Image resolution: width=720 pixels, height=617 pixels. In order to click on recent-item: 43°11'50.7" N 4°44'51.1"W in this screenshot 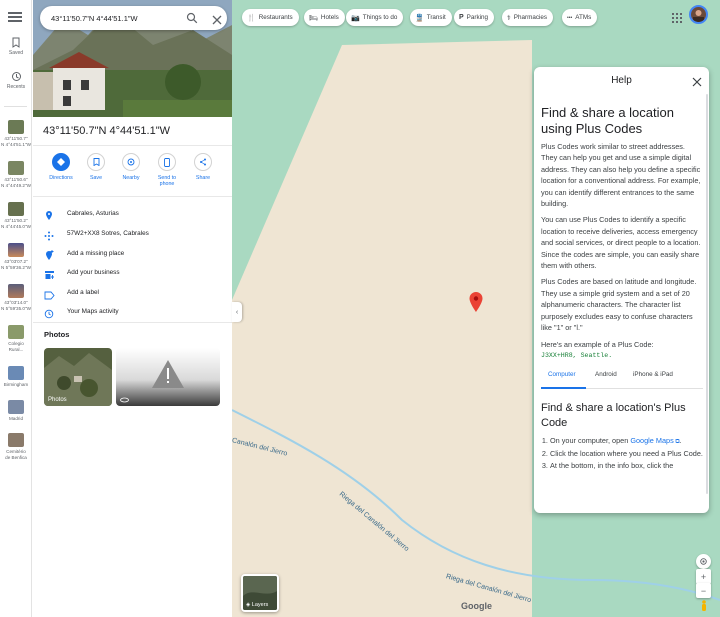, I will do `click(16, 134)`.